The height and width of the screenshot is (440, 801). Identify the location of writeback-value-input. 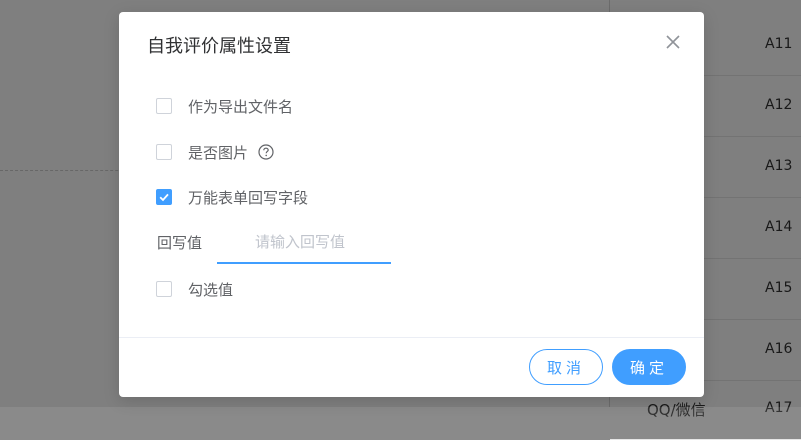
(304, 243).